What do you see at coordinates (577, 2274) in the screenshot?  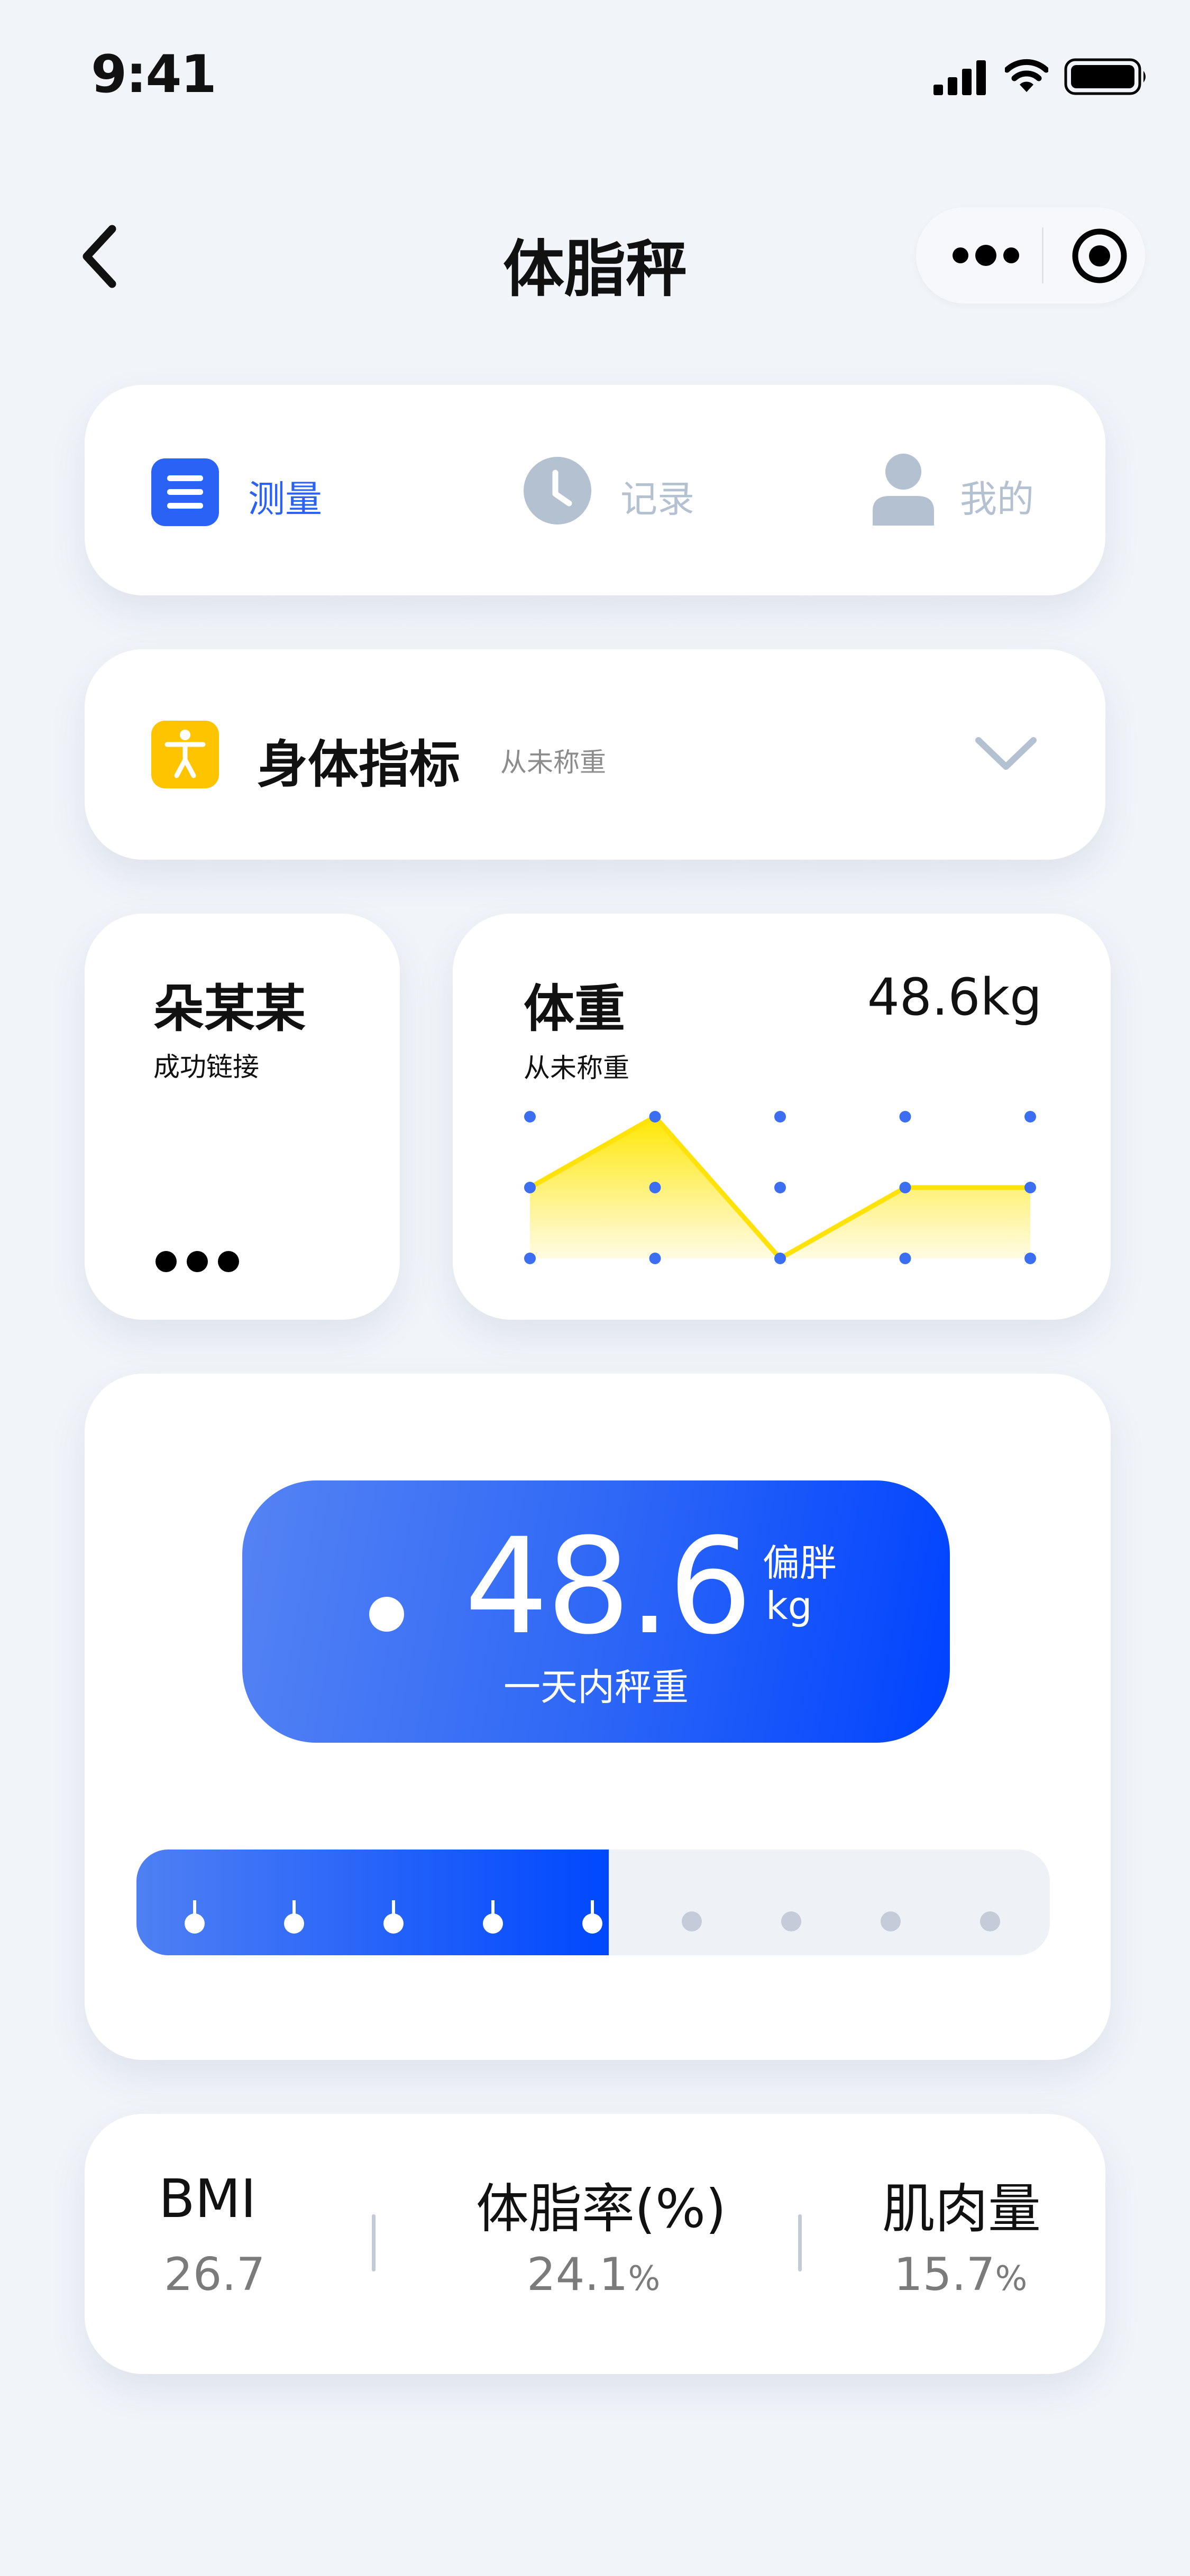 I see `stat-value: 24.1` at bounding box center [577, 2274].